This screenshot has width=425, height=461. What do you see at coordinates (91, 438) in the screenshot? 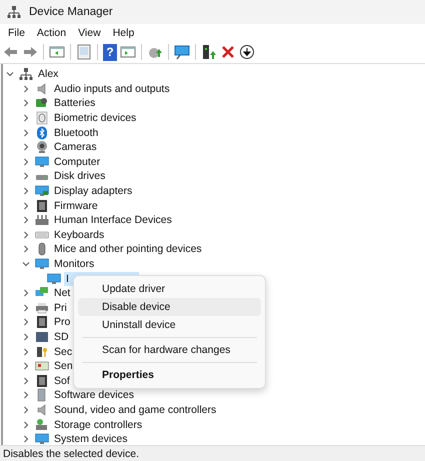
I see `tree-item: System devices` at bounding box center [91, 438].